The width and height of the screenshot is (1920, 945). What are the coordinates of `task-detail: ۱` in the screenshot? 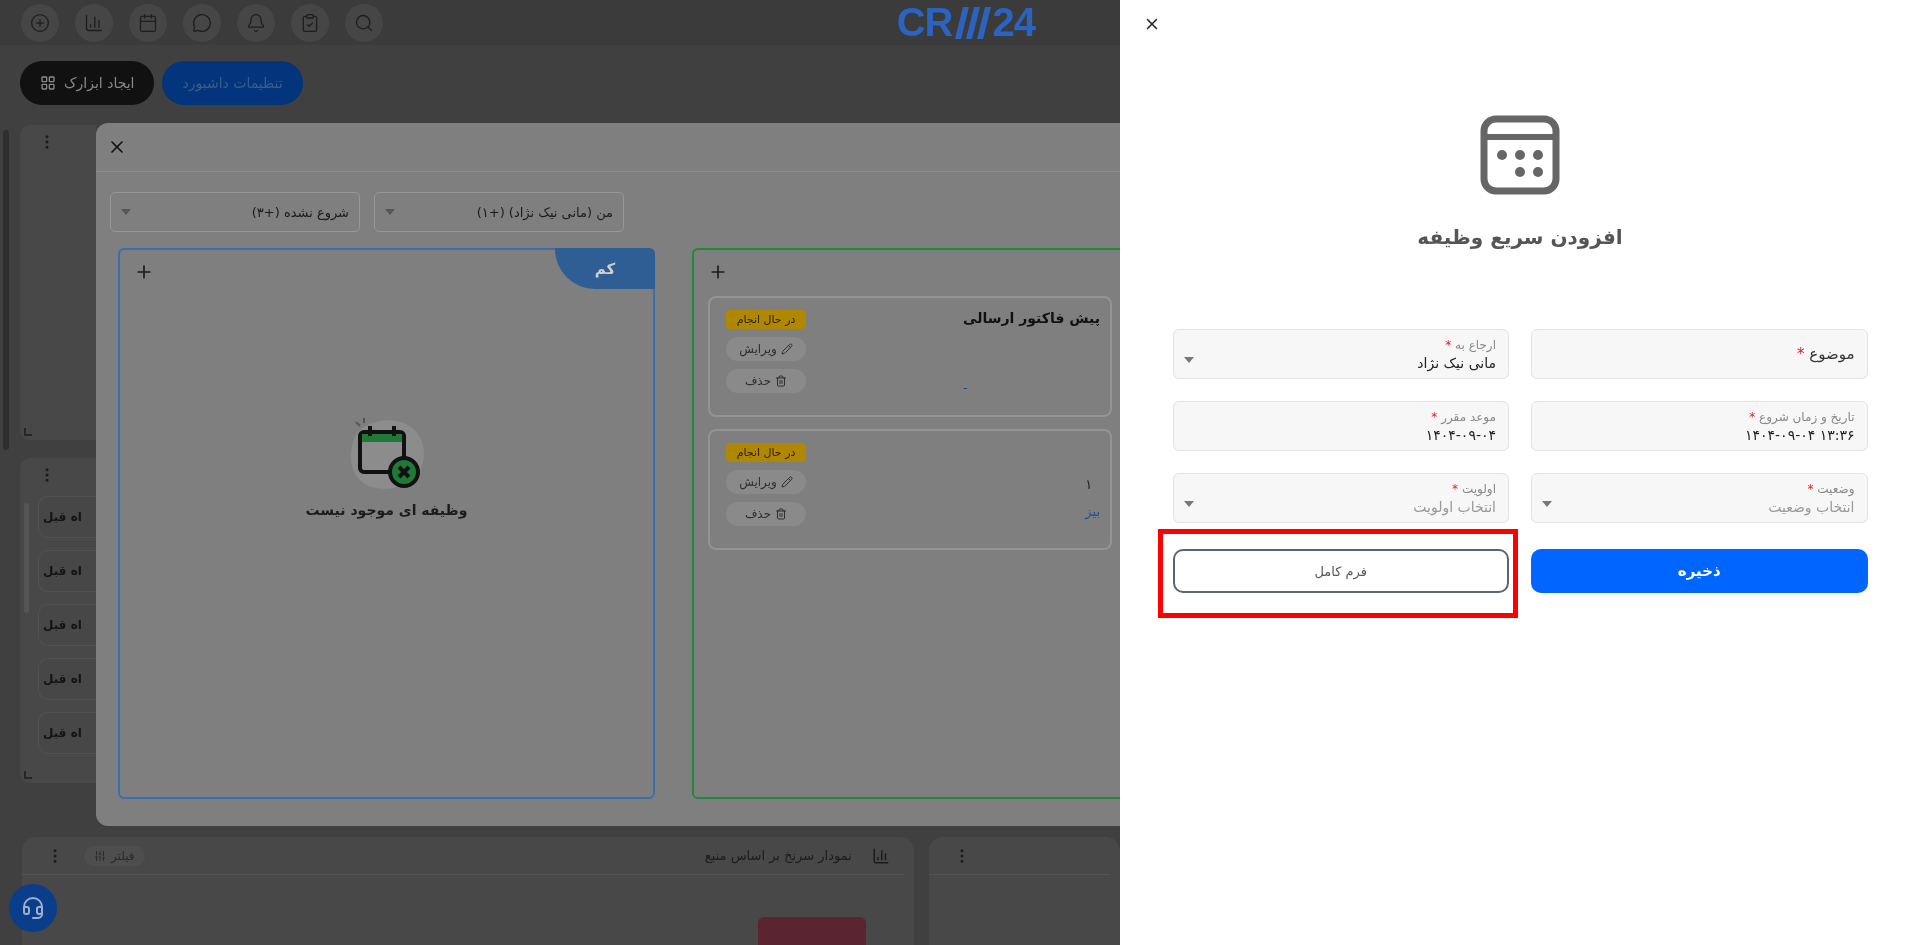 It's located at (1089, 484).